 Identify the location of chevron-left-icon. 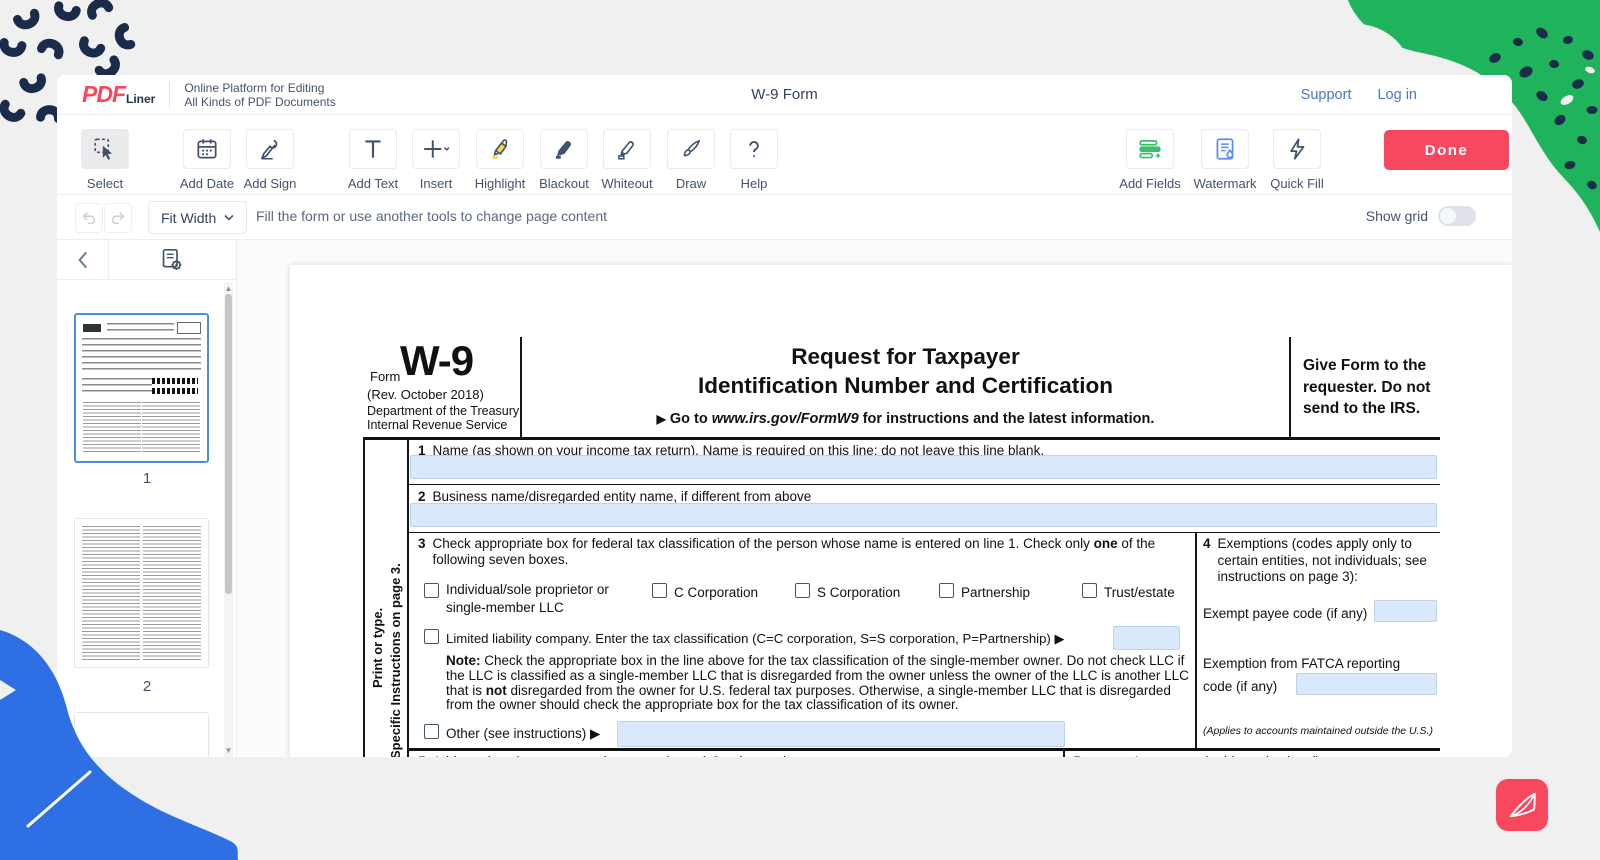
(82, 260).